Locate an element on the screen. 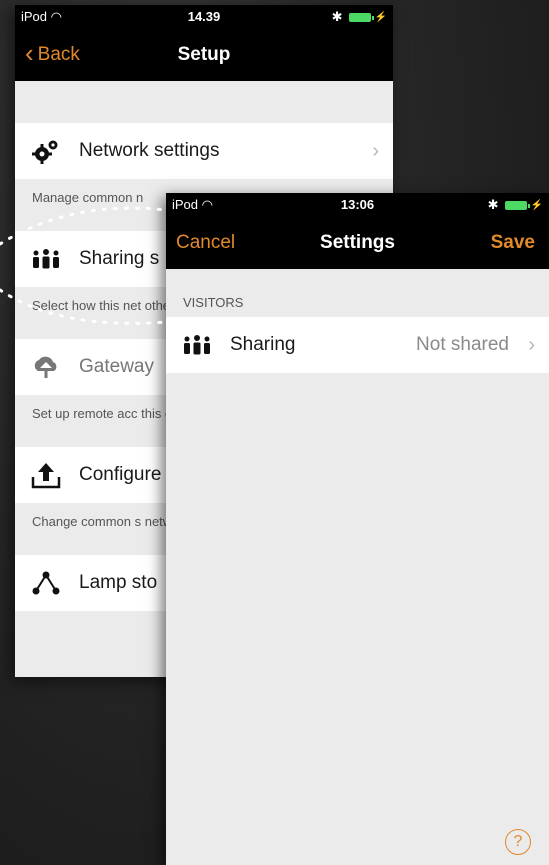 This screenshot has width=549, height=865. nav-bar: Cancel Settings Save is located at coordinates (357, 243).